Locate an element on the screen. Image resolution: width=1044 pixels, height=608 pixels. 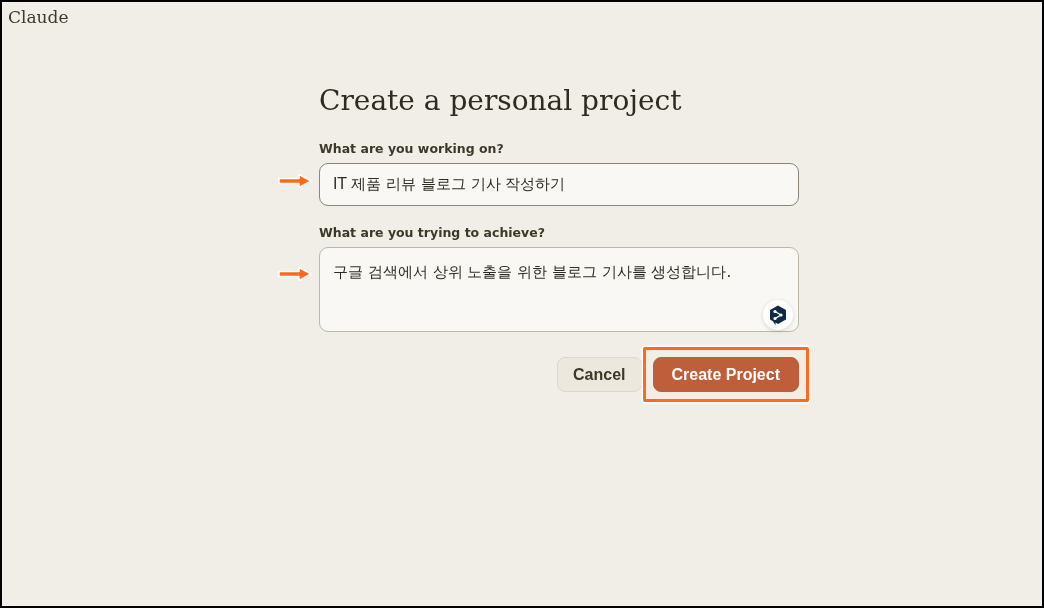
field-label: What are you working on? is located at coordinates (411, 149).